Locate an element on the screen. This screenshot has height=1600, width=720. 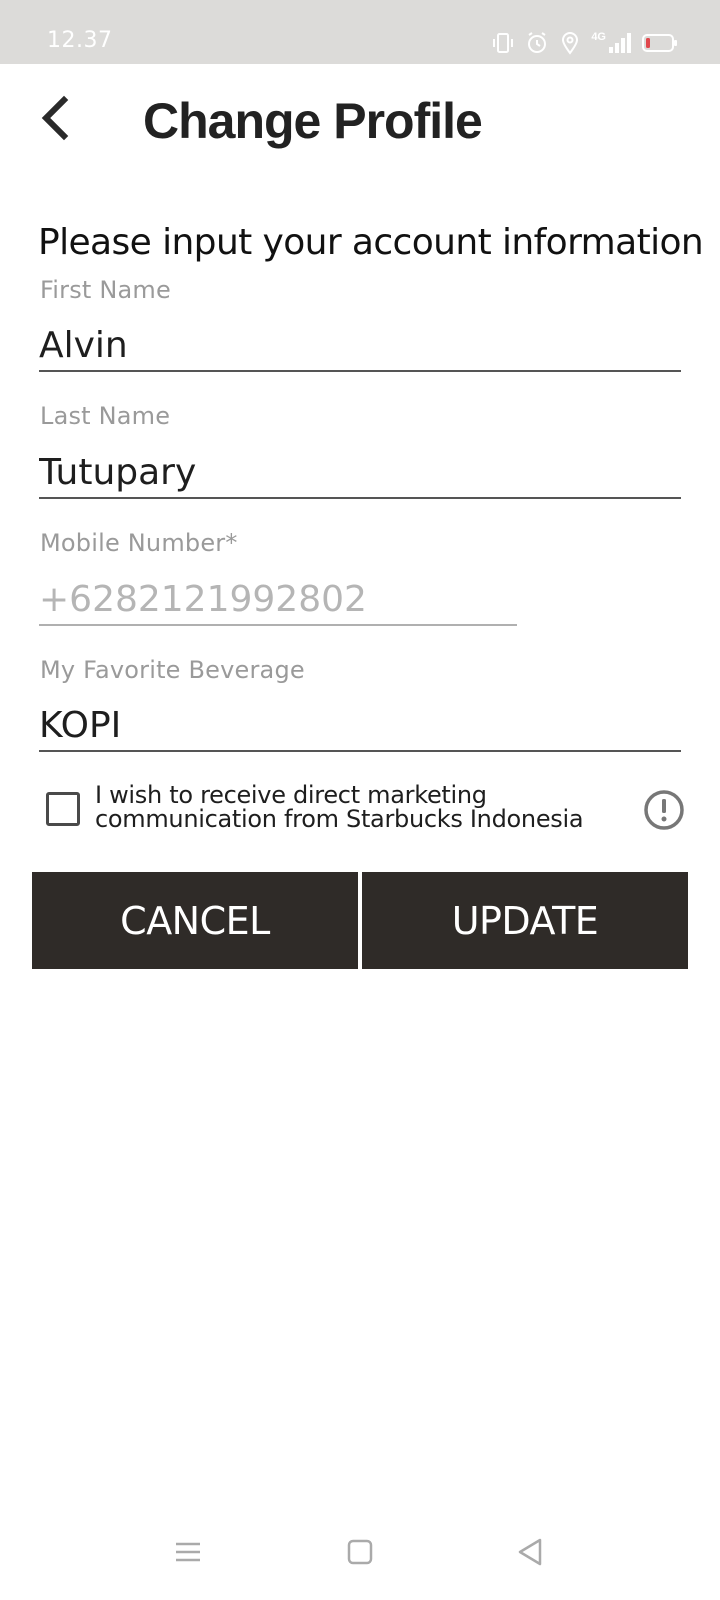
favorite-beverage-label: My Favorite Beverage is located at coordinates (172, 670).